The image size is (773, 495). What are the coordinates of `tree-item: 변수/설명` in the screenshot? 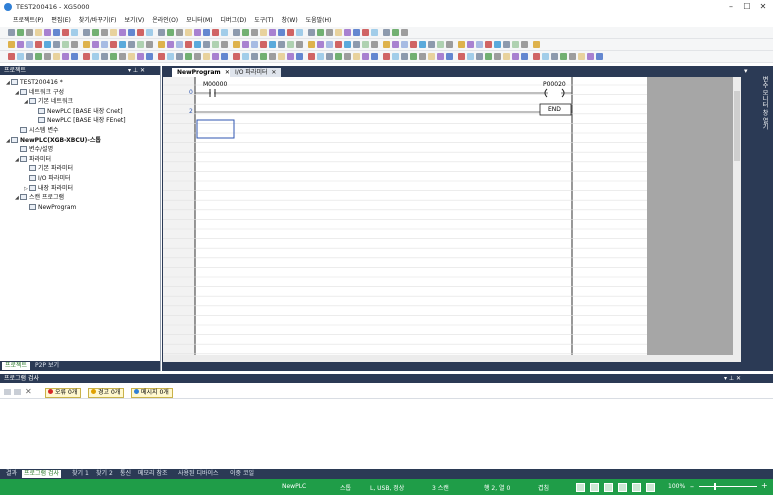 It's located at (34, 150).